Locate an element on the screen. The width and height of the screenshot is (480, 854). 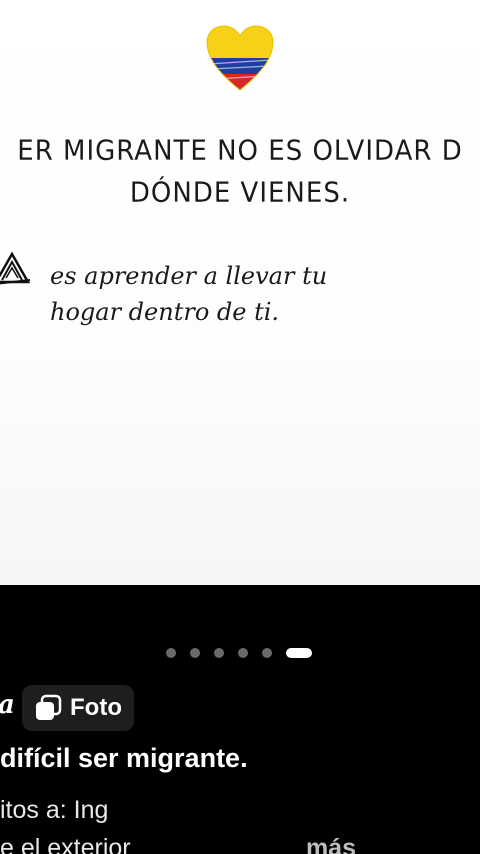
caption-title: difícil ser migrante. is located at coordinates (124, 758).